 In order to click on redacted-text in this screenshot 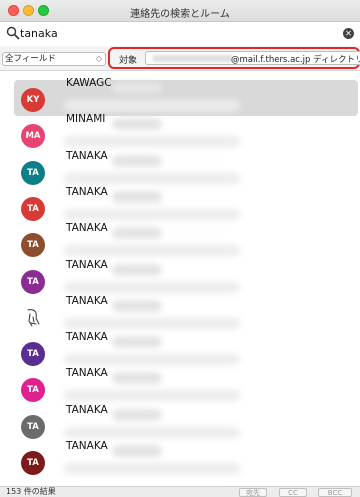, I will do `click(193, 58)`.